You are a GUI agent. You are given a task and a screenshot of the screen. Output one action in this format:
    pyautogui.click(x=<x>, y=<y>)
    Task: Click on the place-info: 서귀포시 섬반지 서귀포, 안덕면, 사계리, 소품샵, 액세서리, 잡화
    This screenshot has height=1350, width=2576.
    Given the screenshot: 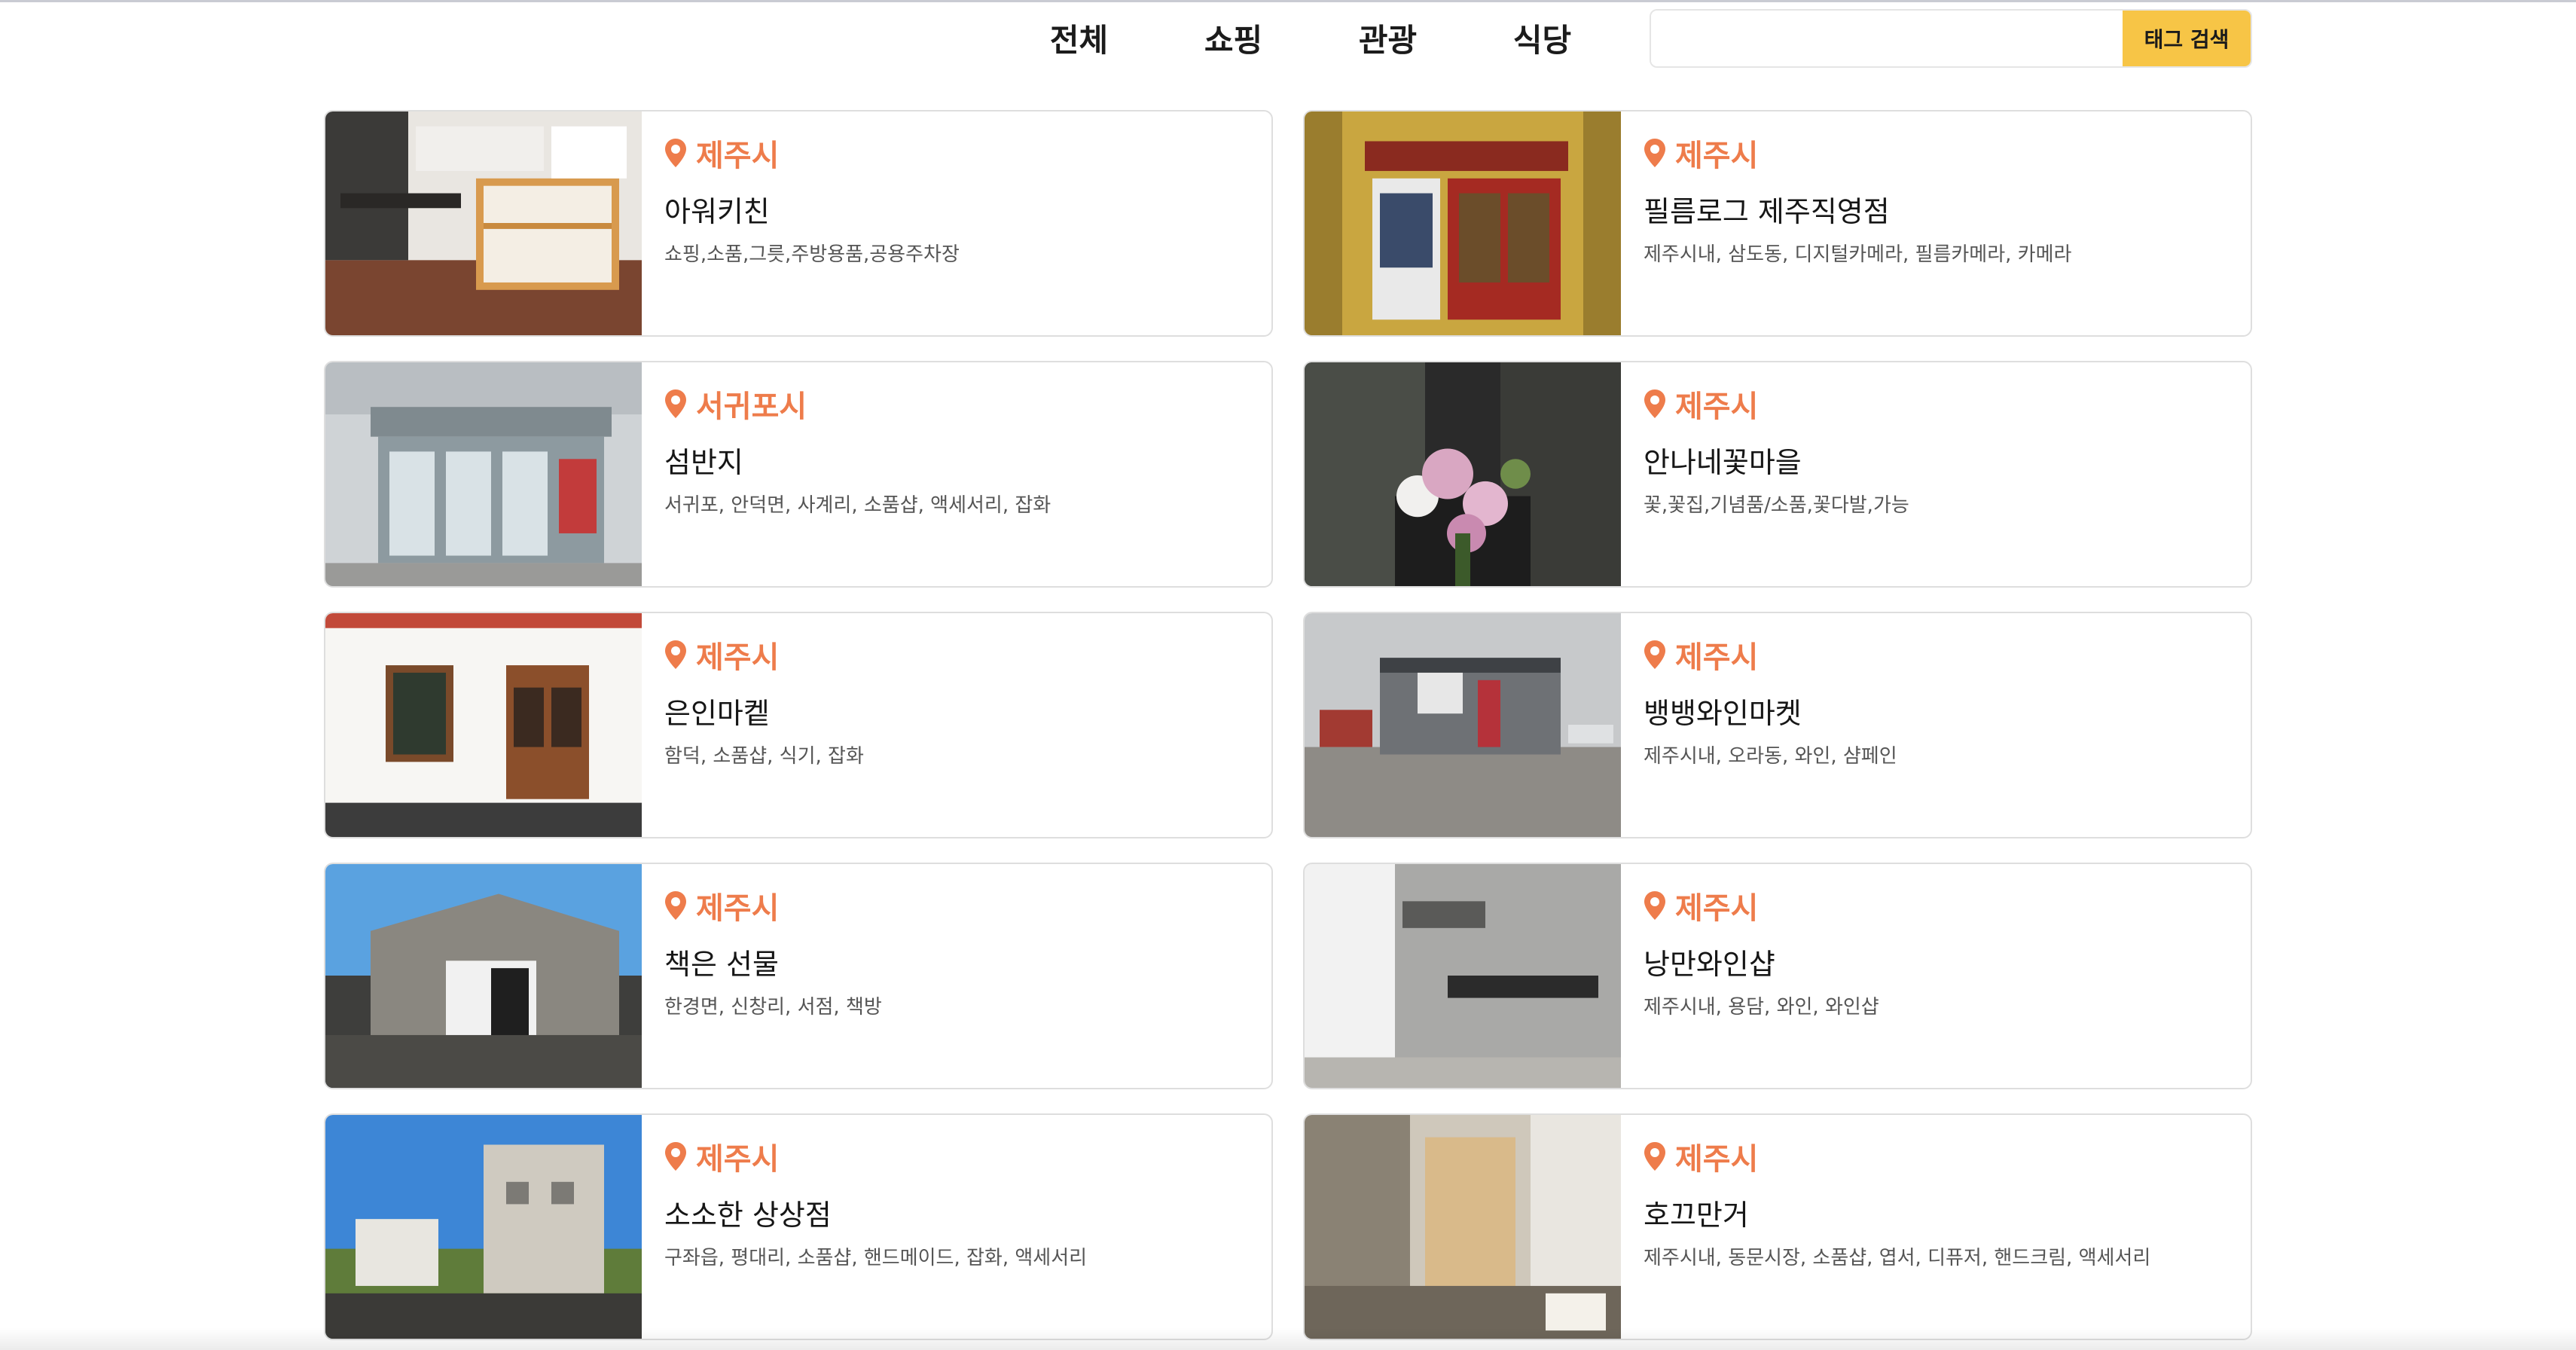 What is the action you would take?
    pyautogui.click(x=957, y=474)
    